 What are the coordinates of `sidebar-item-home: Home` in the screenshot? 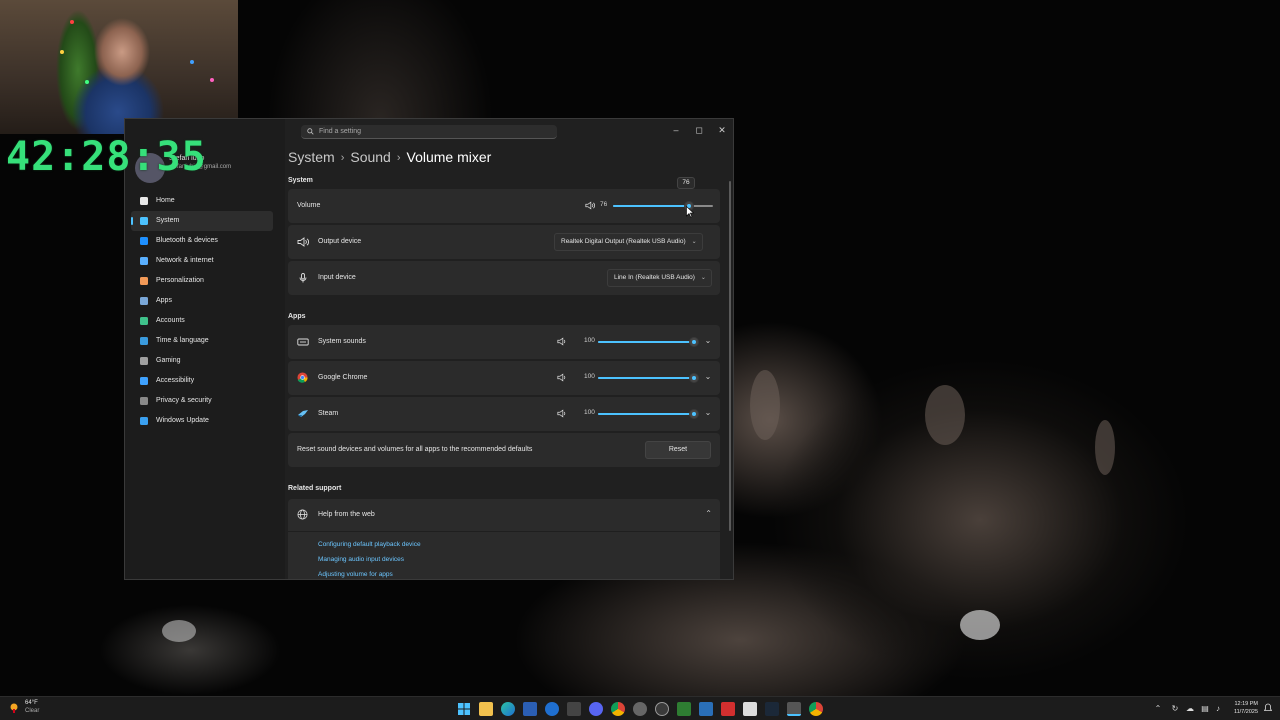 It's located at (202, 201).